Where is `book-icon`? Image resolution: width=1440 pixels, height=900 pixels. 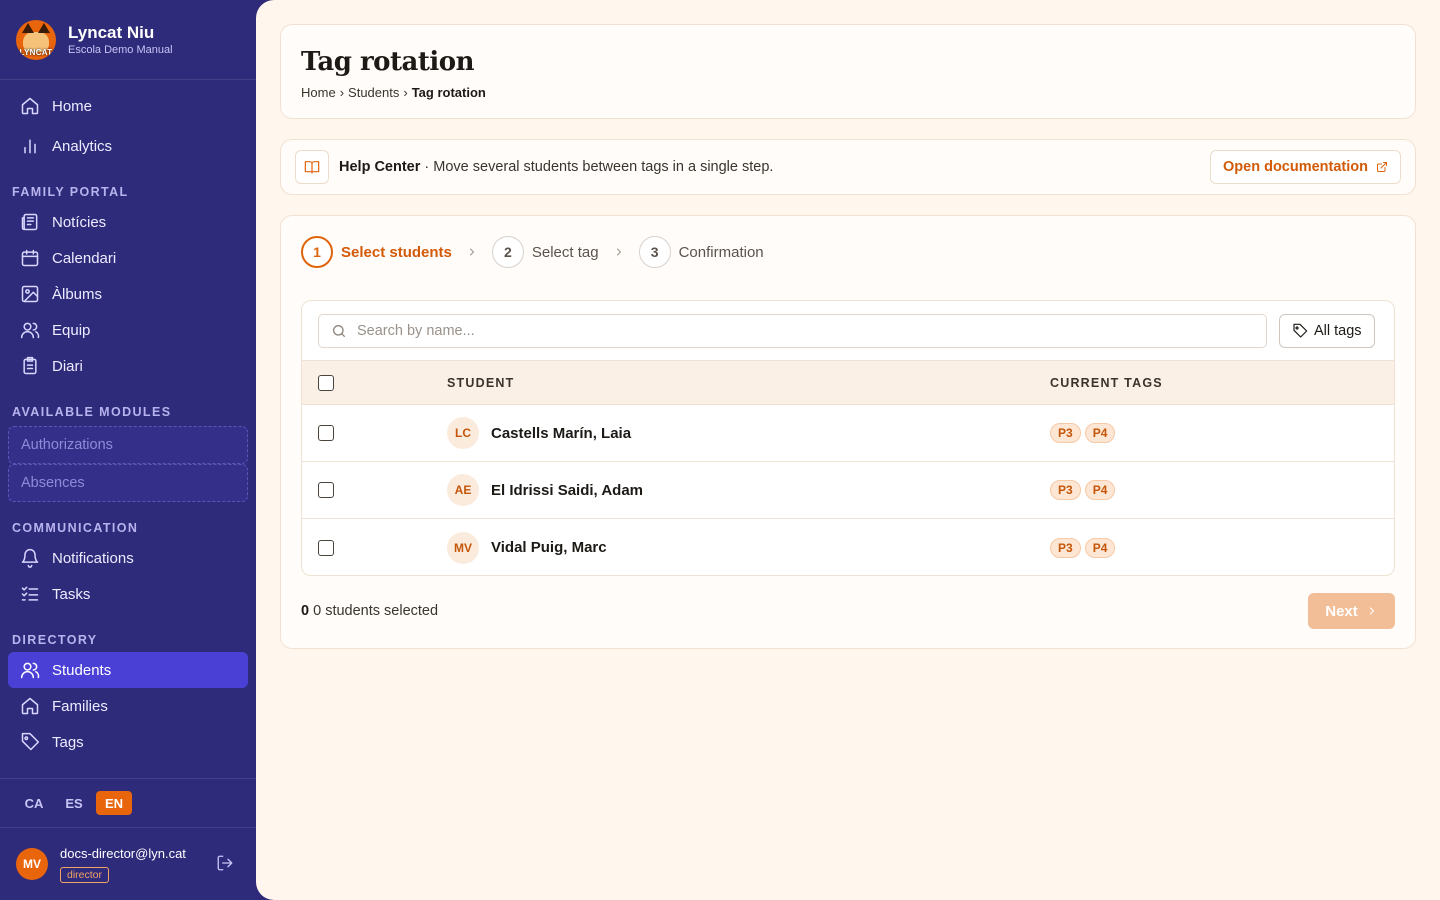 book-icon is located at coordinates (312, 167).